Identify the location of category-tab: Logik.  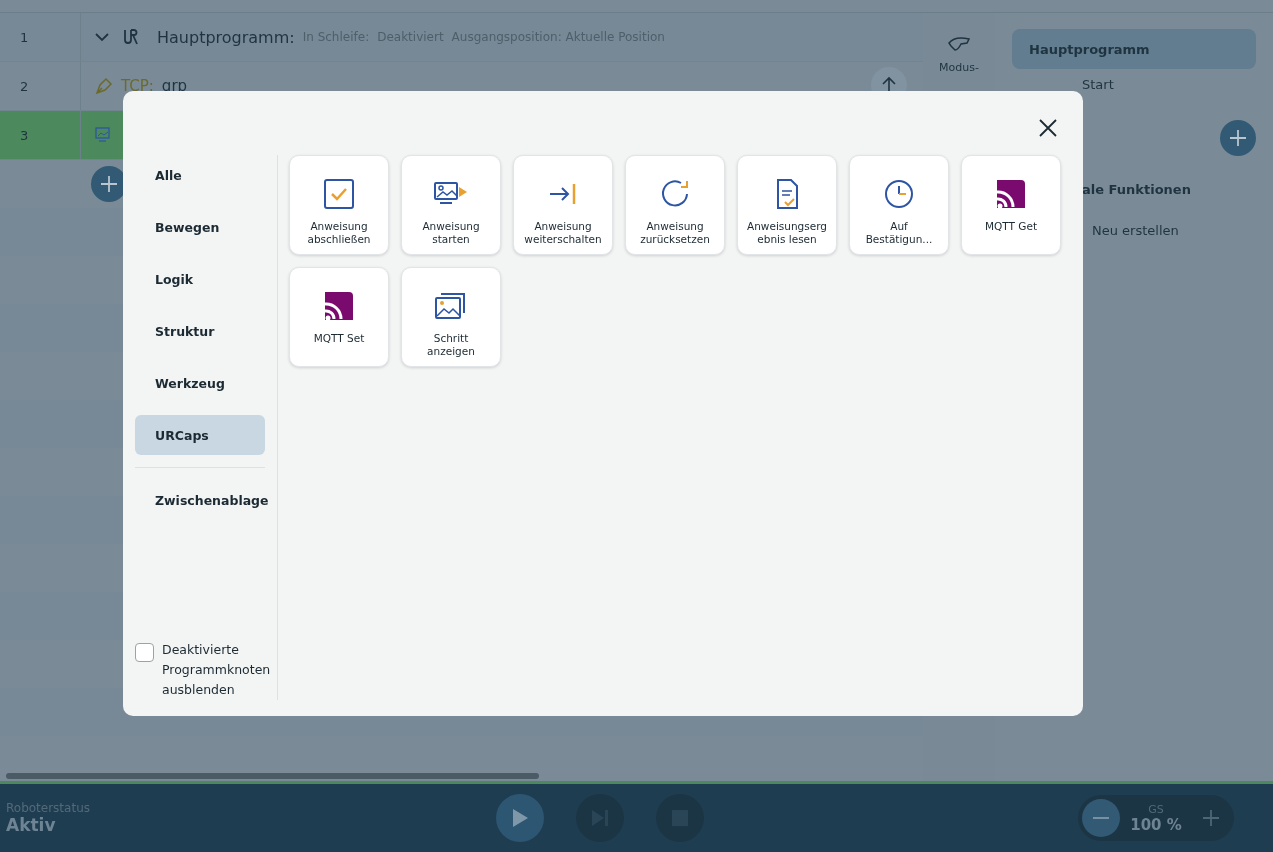
(200, 279).